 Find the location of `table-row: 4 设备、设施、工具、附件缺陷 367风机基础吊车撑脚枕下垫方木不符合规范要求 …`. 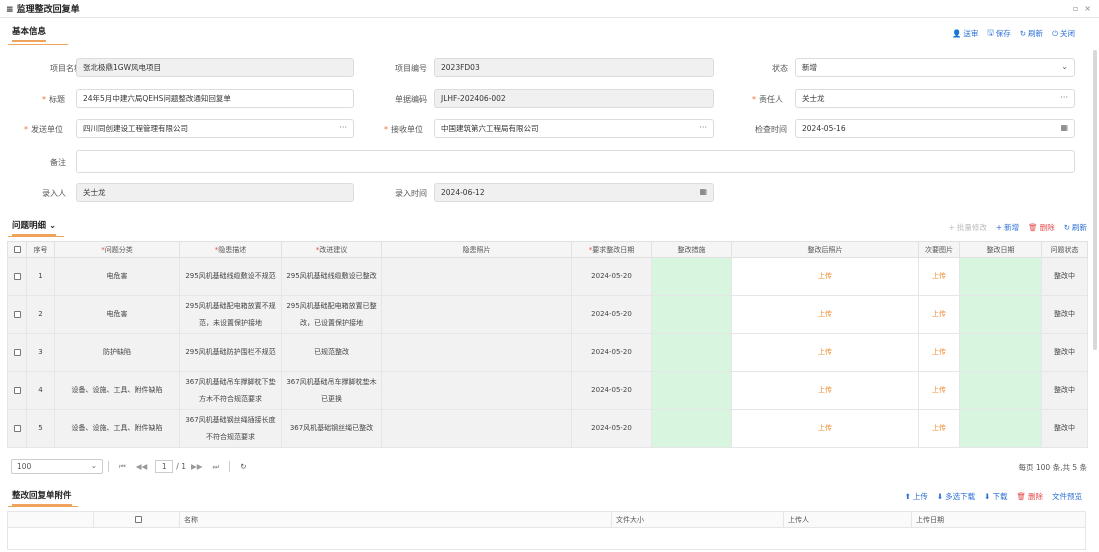

table-row: 4 设备、设施、工具、附件缺陷 367风机基础吊车撑脚枕下垫方木不符合规范要求 … is located at coordinates (547, 390).